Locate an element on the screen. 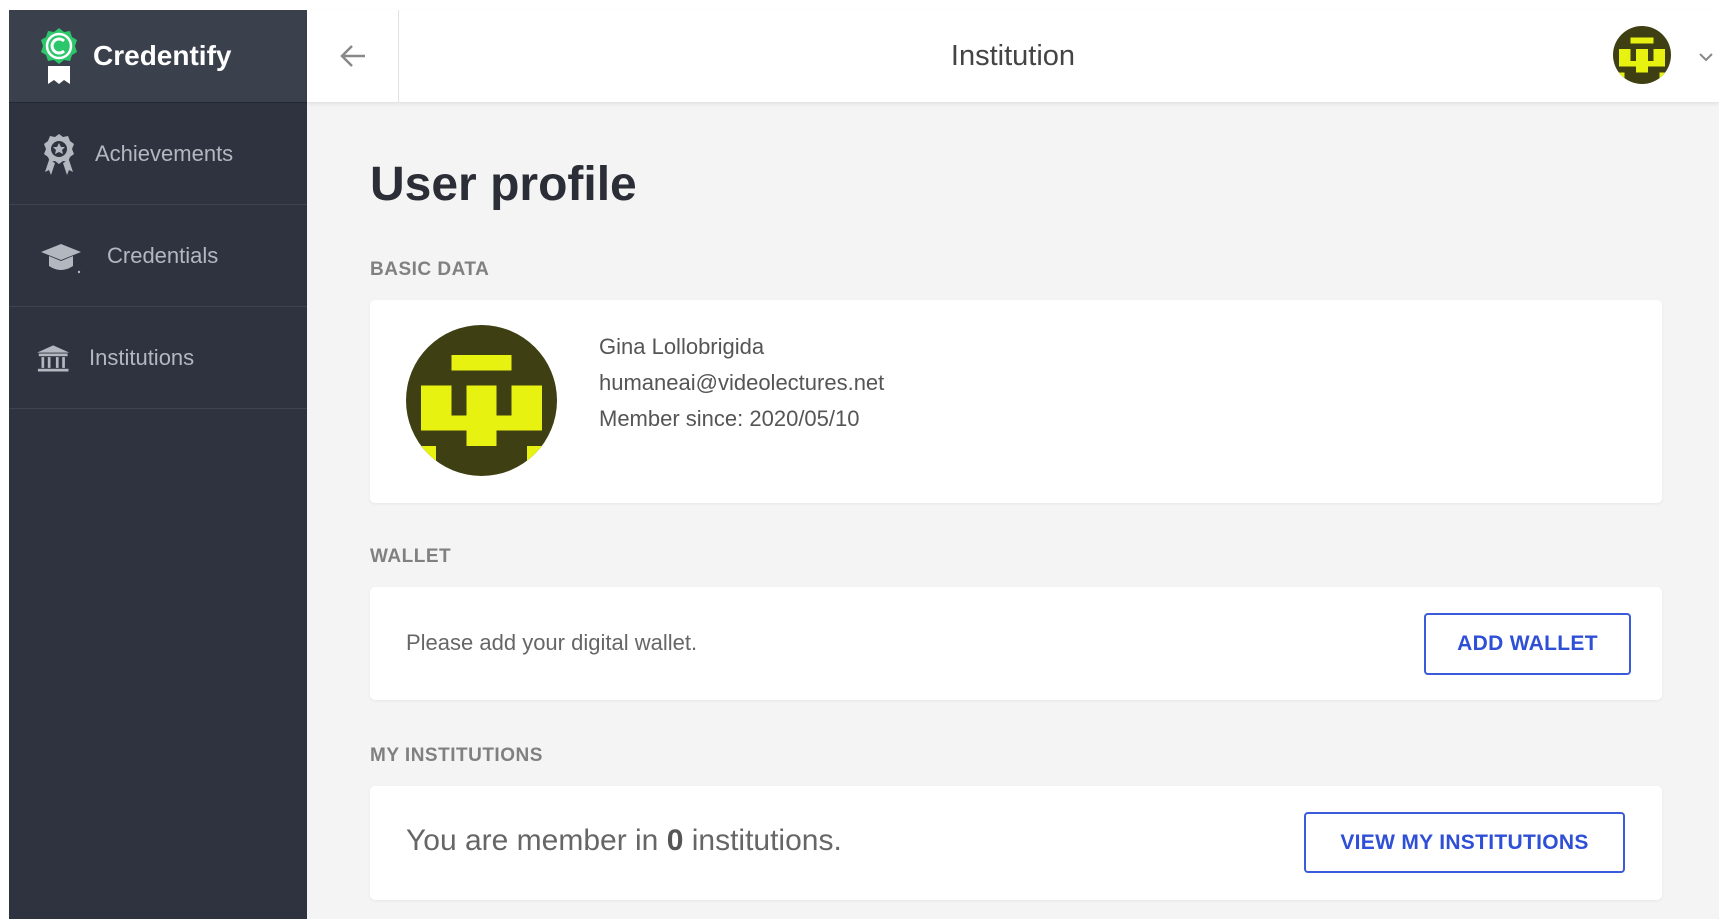  add-wallet-button: ADD WALLET is located at coordinates (1527, 644).